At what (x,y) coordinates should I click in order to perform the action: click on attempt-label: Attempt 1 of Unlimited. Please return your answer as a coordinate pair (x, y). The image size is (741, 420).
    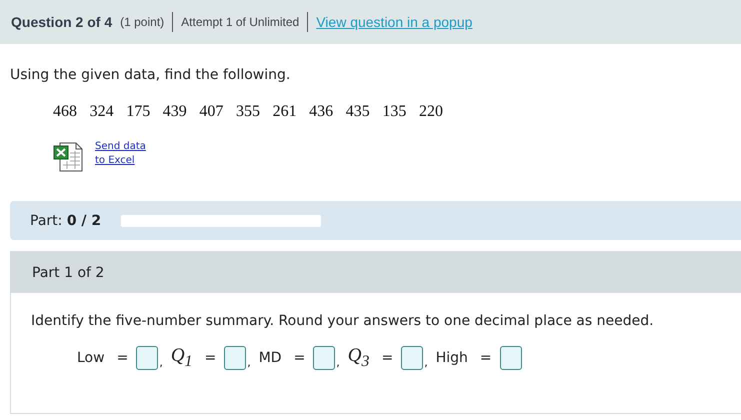
    Looking at the image, I should click on (240, 22).